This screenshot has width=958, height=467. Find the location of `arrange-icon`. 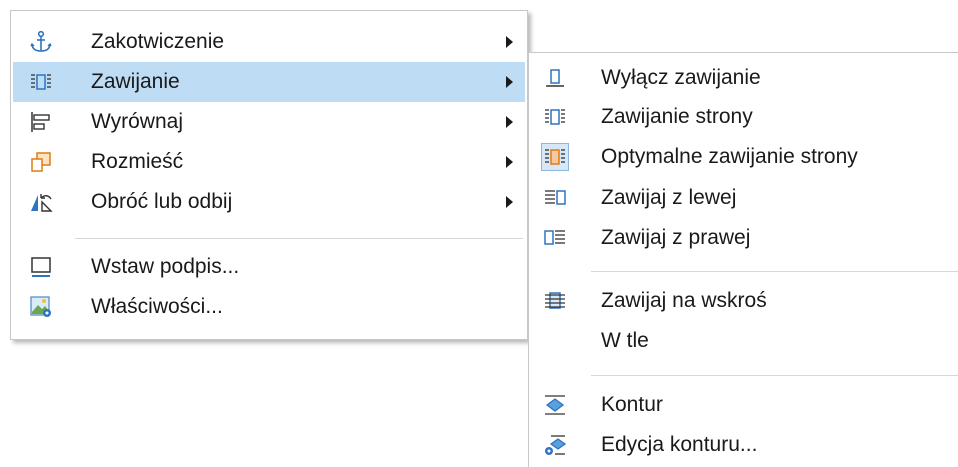

arrange-icon is located at coordinates (41, 162).